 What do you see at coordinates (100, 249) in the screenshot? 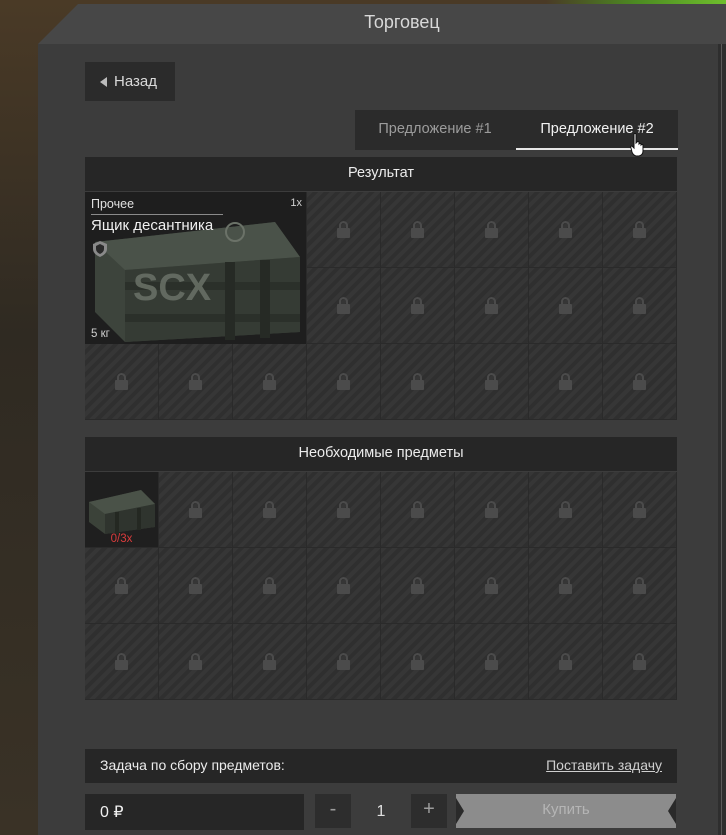
I see `shield-icon` at bounding box center [100, 249].